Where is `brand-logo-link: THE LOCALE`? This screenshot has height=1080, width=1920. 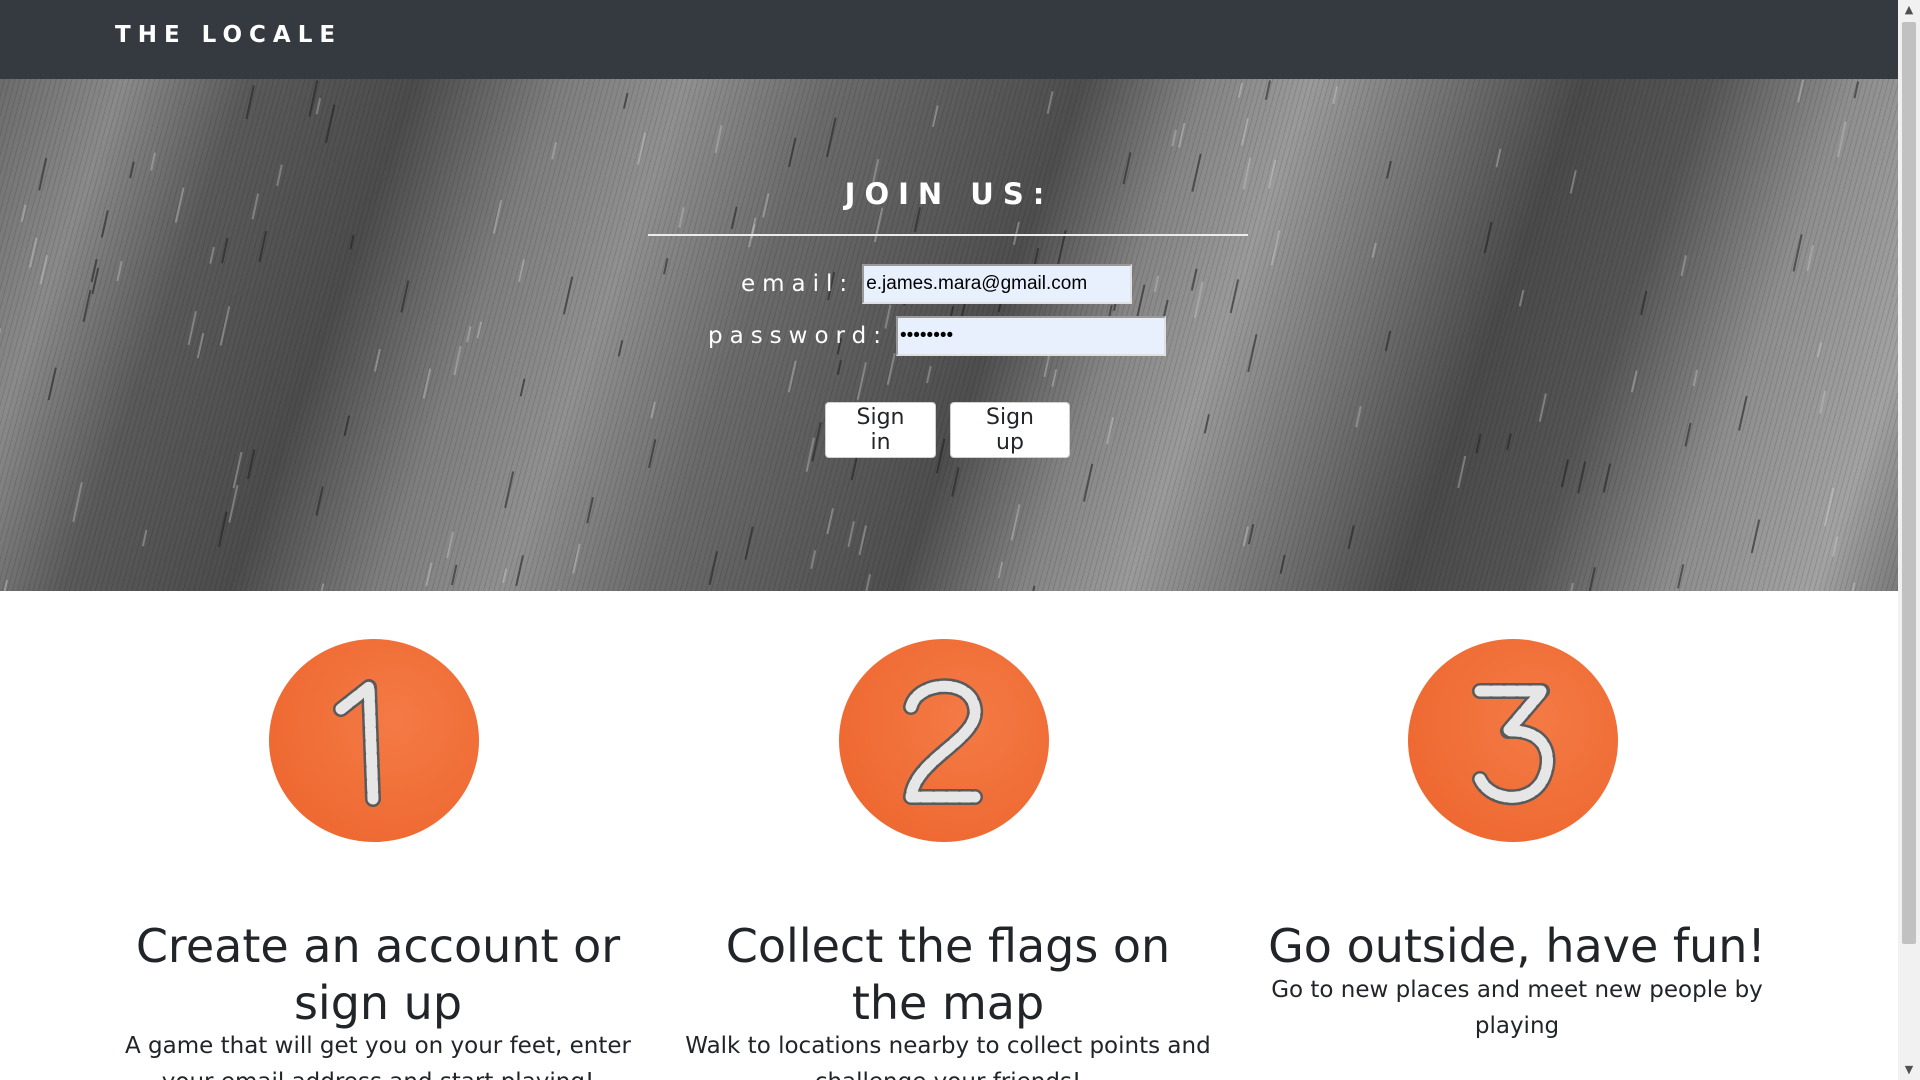 brand-logo-link: THE LOCALE is located at coordinates (228, 35).